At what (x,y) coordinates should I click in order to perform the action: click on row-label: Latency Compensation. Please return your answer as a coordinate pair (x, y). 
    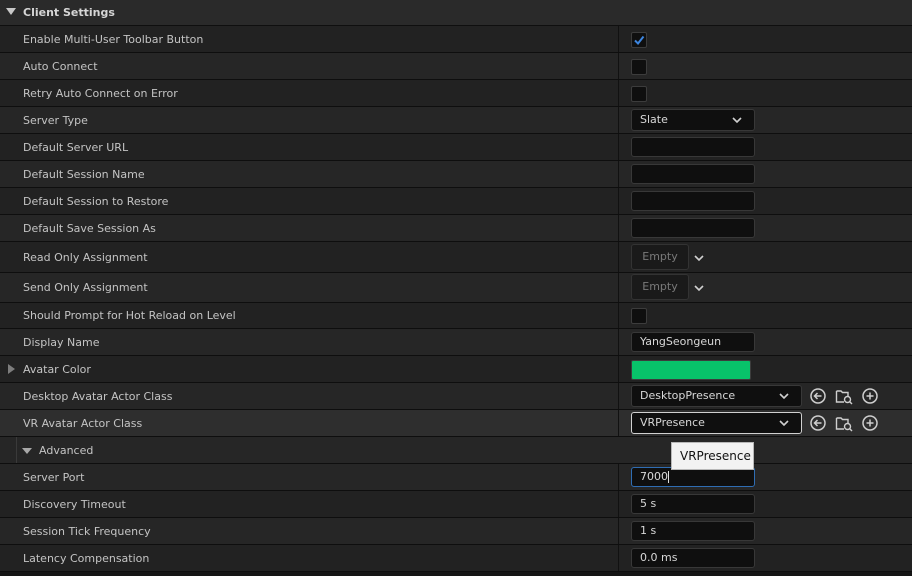
    Looking at the image, I should click on (86, 558).